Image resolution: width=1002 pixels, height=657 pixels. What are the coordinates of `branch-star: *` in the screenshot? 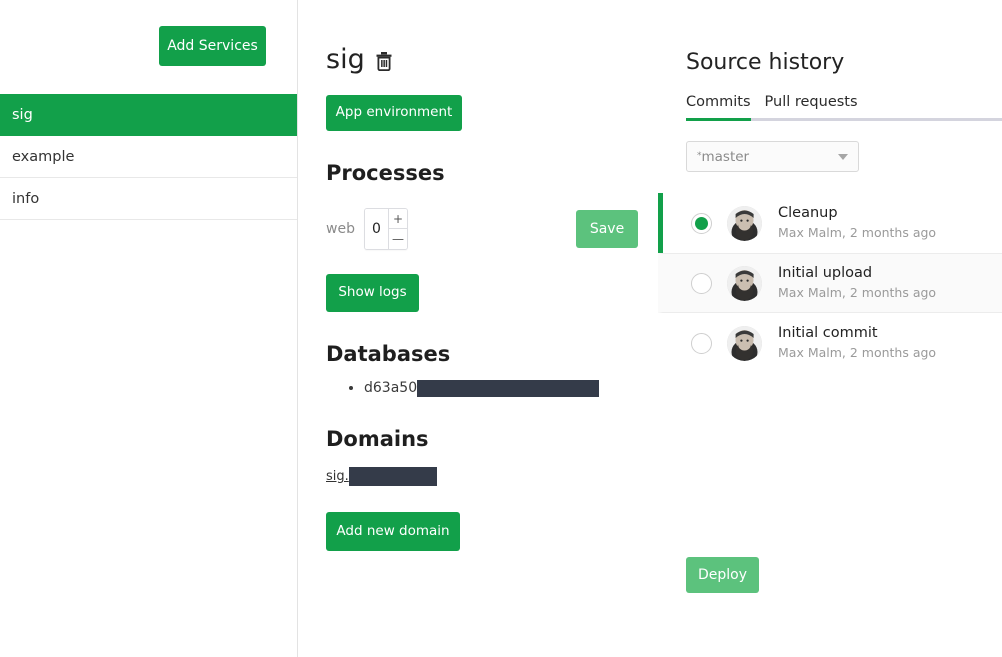 It's located at (699, 155).